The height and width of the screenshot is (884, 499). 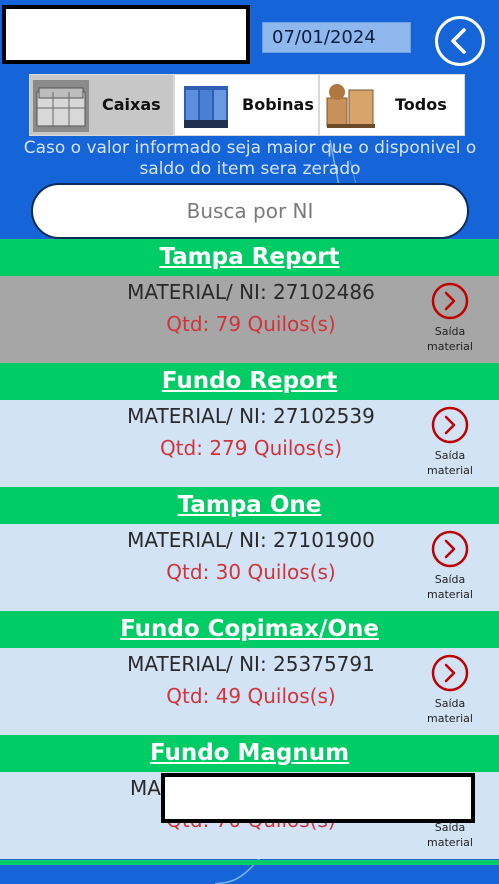 What do you see at coordinates (206, 106) in the screenshot?
I see `rolls-thumbnail` at bounding box center [206, 106].